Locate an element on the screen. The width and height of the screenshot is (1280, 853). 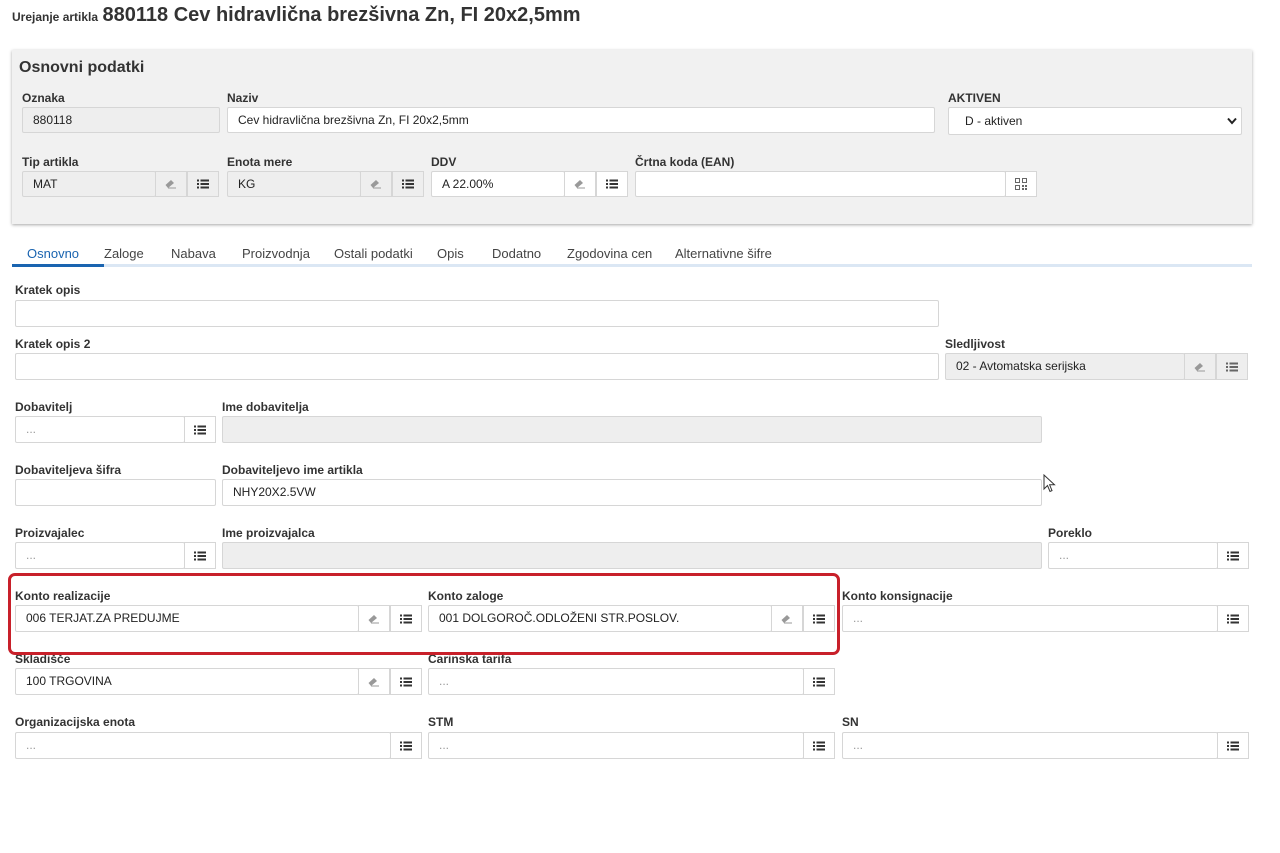
dobavitelj-list-button is located at coordinates (200, 429).